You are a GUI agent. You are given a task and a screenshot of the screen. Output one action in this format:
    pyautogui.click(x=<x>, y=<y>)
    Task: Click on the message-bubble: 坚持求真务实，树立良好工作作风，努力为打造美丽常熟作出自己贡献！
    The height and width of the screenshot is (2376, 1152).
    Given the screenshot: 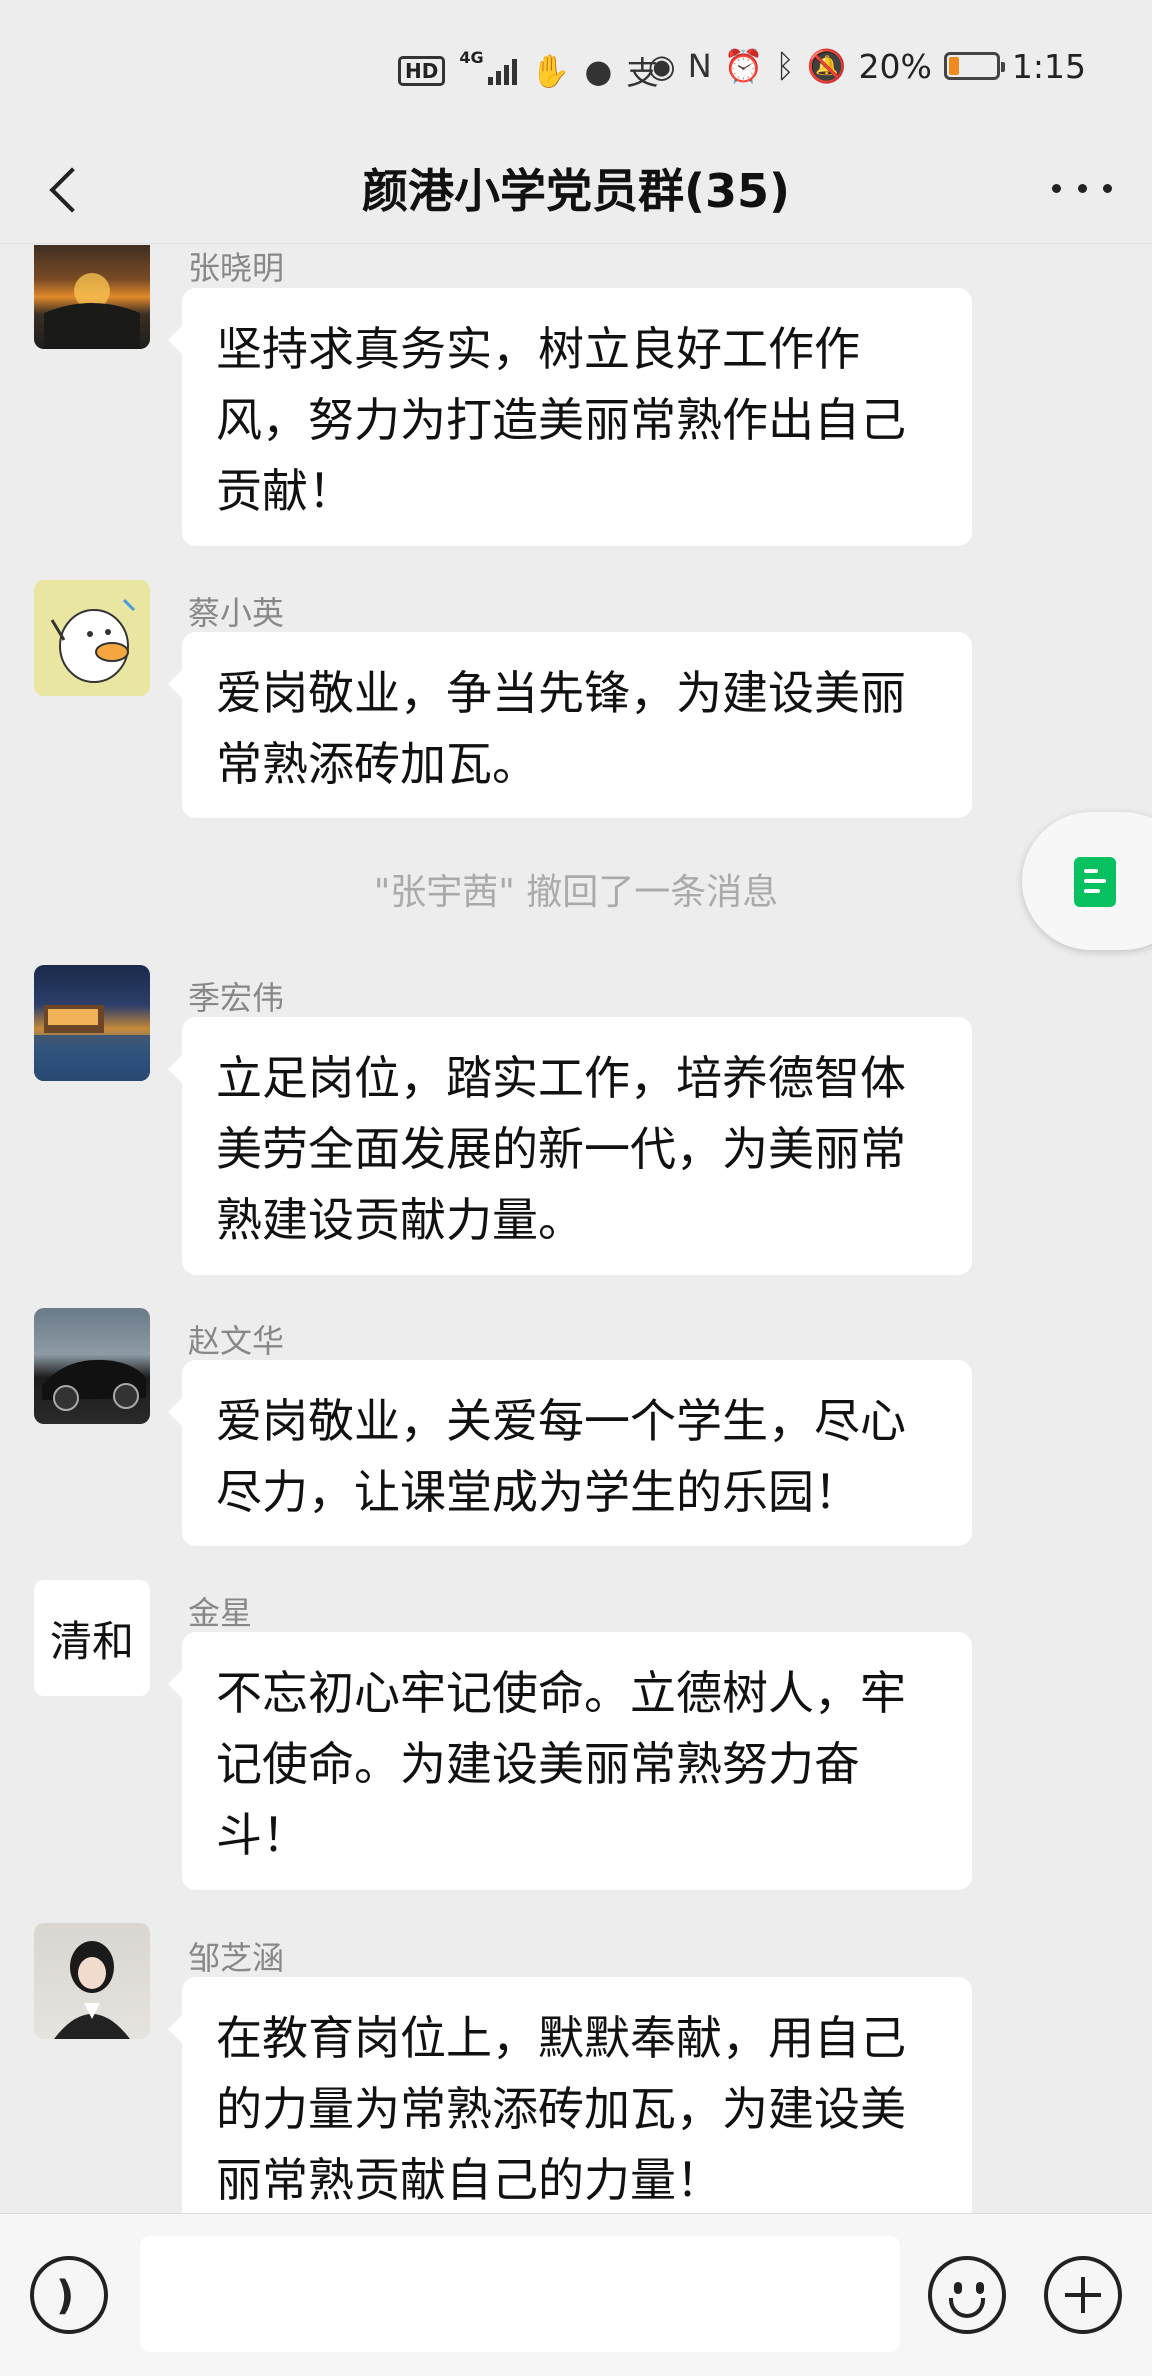 What is the action you would take?
    pyautogui.click(x=570, y=417)
    